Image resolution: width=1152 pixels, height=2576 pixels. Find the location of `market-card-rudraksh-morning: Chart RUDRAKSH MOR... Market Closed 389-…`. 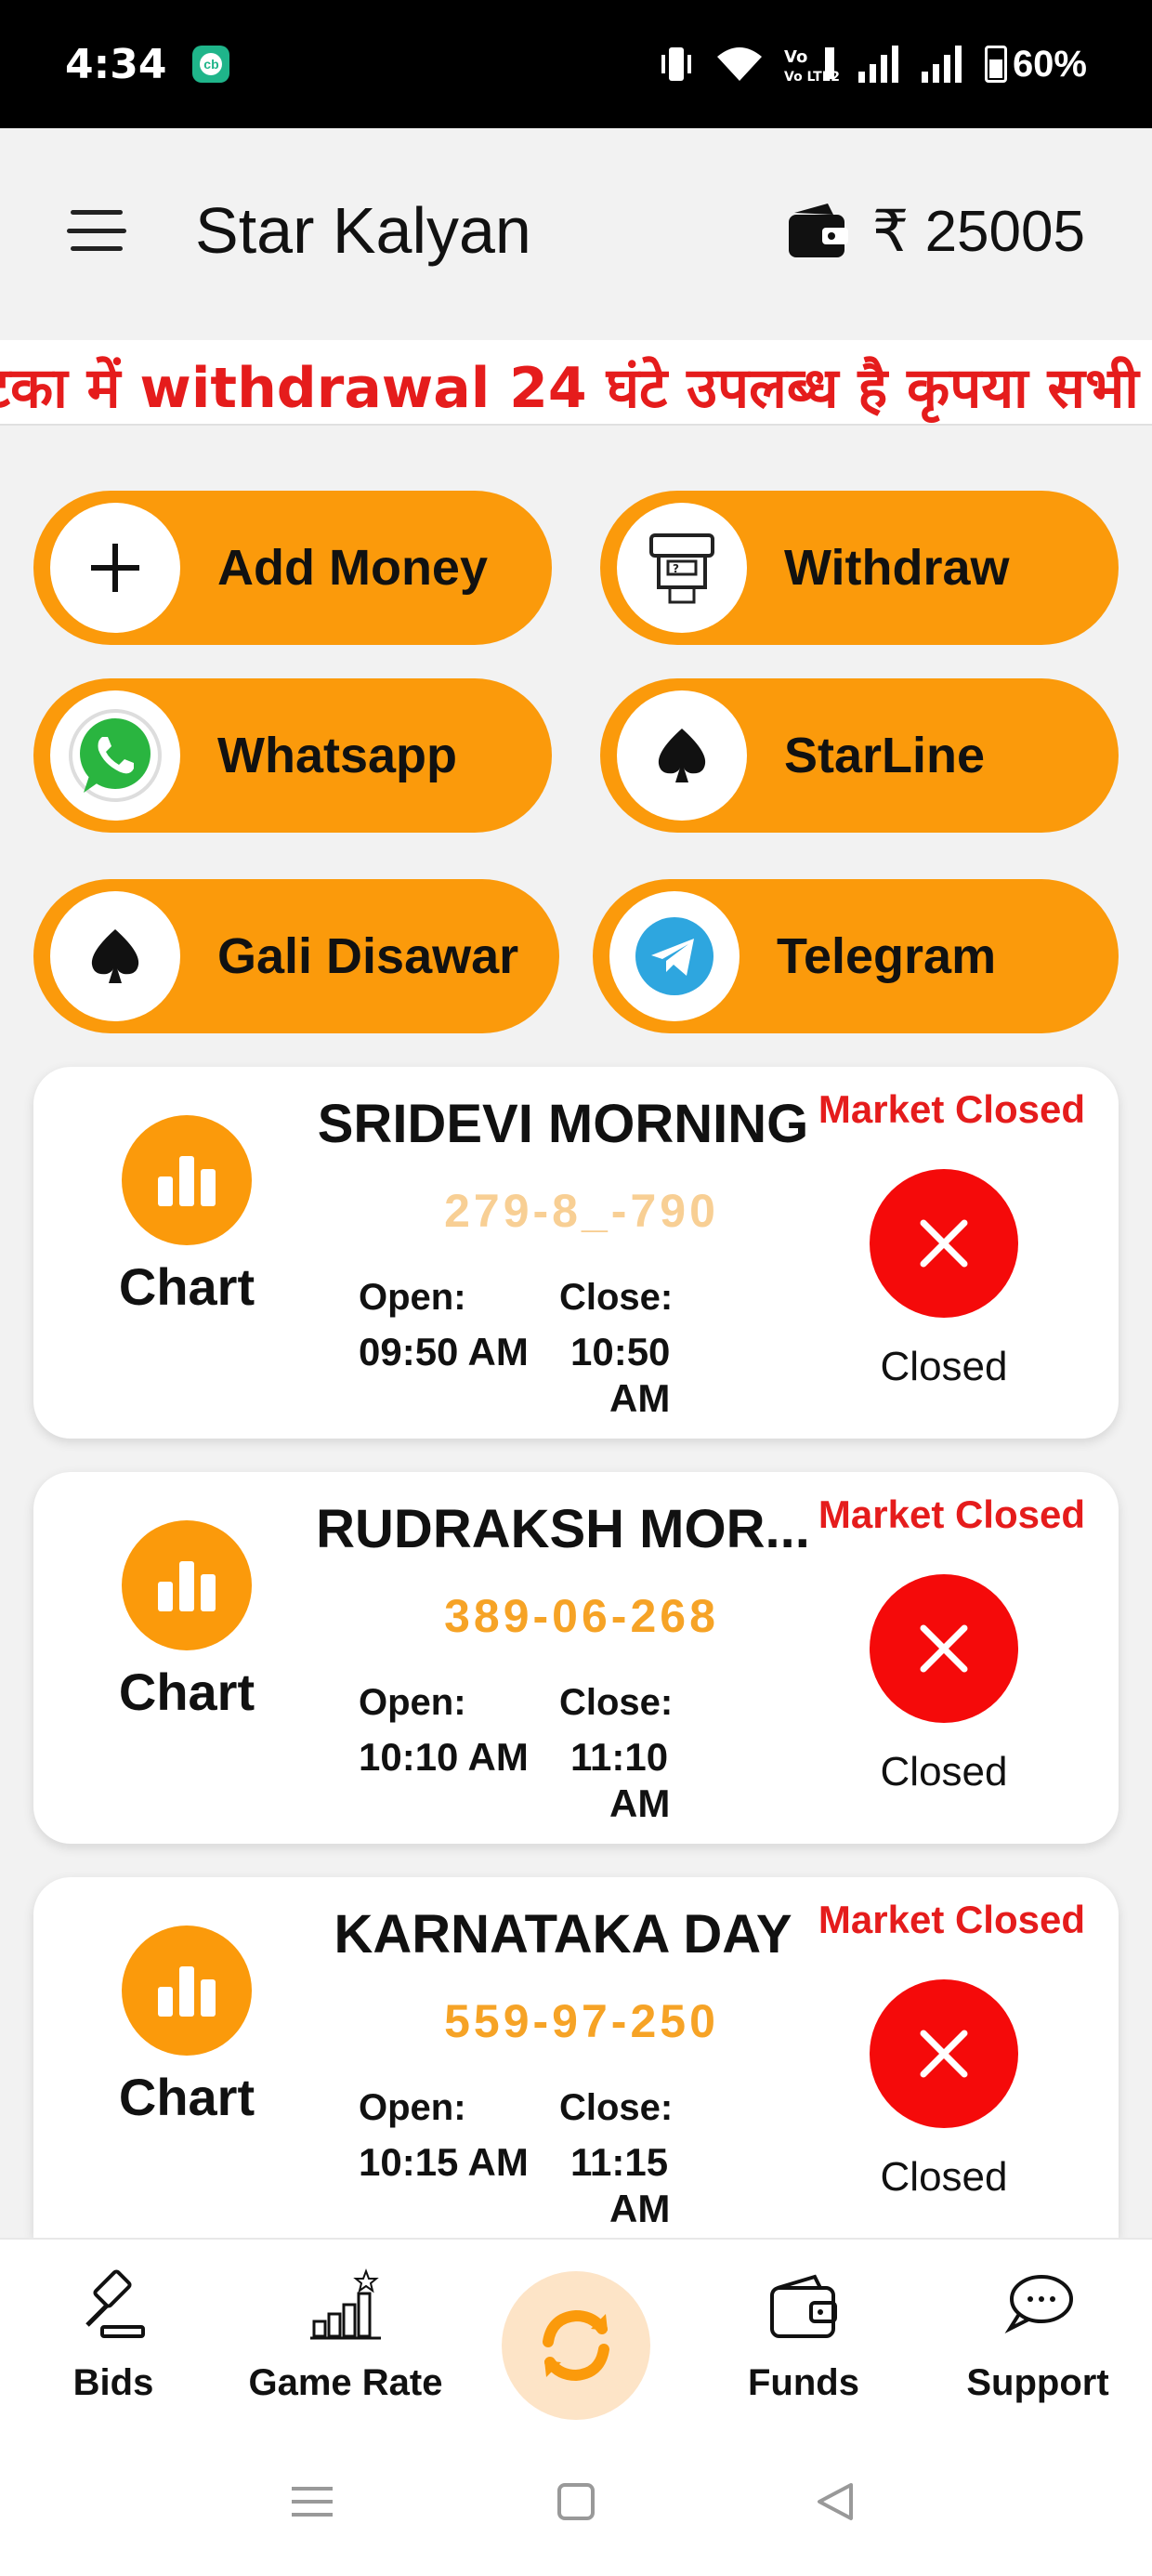

market-card-rudraksh-morning: Chart RUDRAKSH MOR... Market Closed 389-… is located at coordinates (576, 1658).